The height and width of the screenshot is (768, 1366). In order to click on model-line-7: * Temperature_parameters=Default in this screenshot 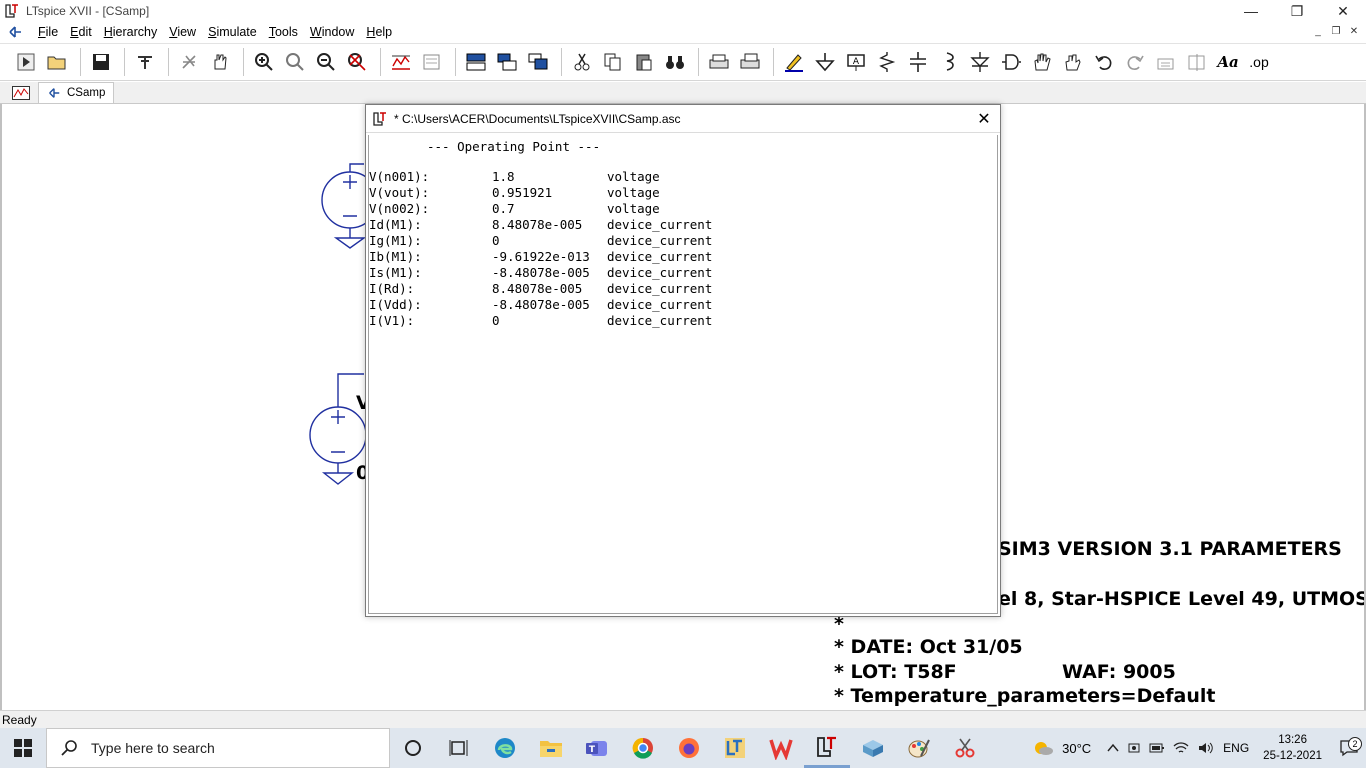, I will do `click(1025, 696)`.